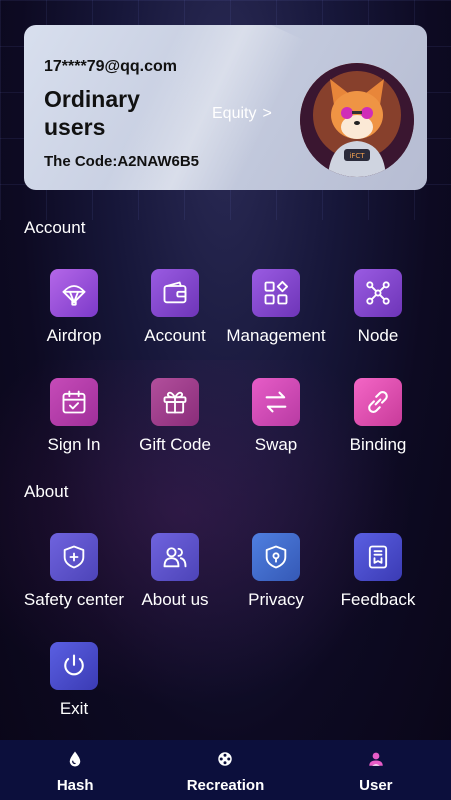 The width and height of the screenshot is (451, 800). What do you see at coordinates (74, 335) in the screenshot?
I see `airdrop-label: Airdrop` at bounding box center [74, 335].